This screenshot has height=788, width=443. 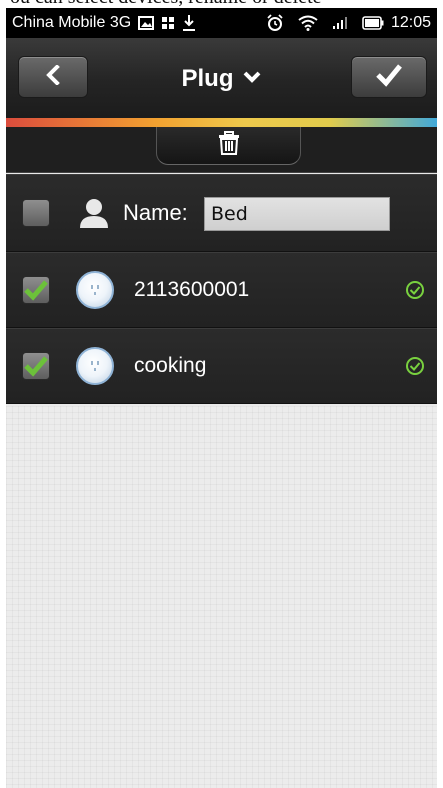 I want to click on device-row: cooking, so click(x=221, y=366).